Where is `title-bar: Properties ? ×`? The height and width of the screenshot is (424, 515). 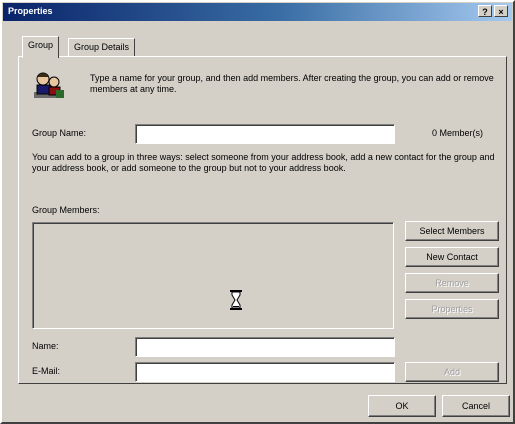 title-bar: Properties ? × is located at coordinates (257, 12).